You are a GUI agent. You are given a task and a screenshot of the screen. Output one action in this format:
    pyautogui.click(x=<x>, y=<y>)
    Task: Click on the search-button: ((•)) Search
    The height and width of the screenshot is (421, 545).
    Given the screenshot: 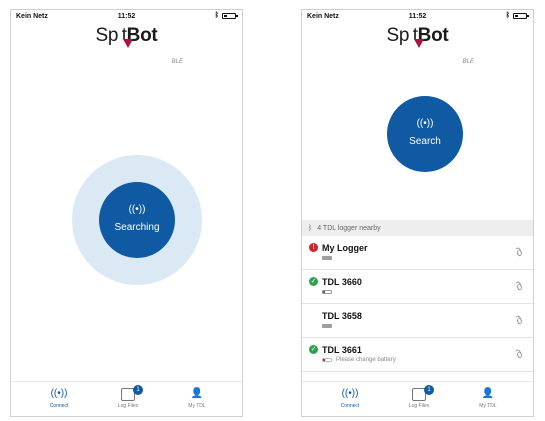 What is the action you would take?
    pyautogui.click(x=425, y=134)
    